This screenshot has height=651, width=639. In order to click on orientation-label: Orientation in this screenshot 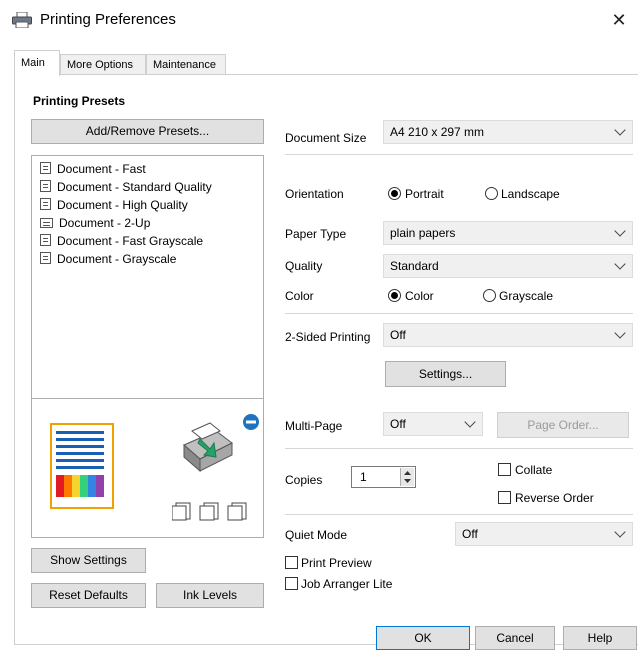, I will do `click(314, 194)`.